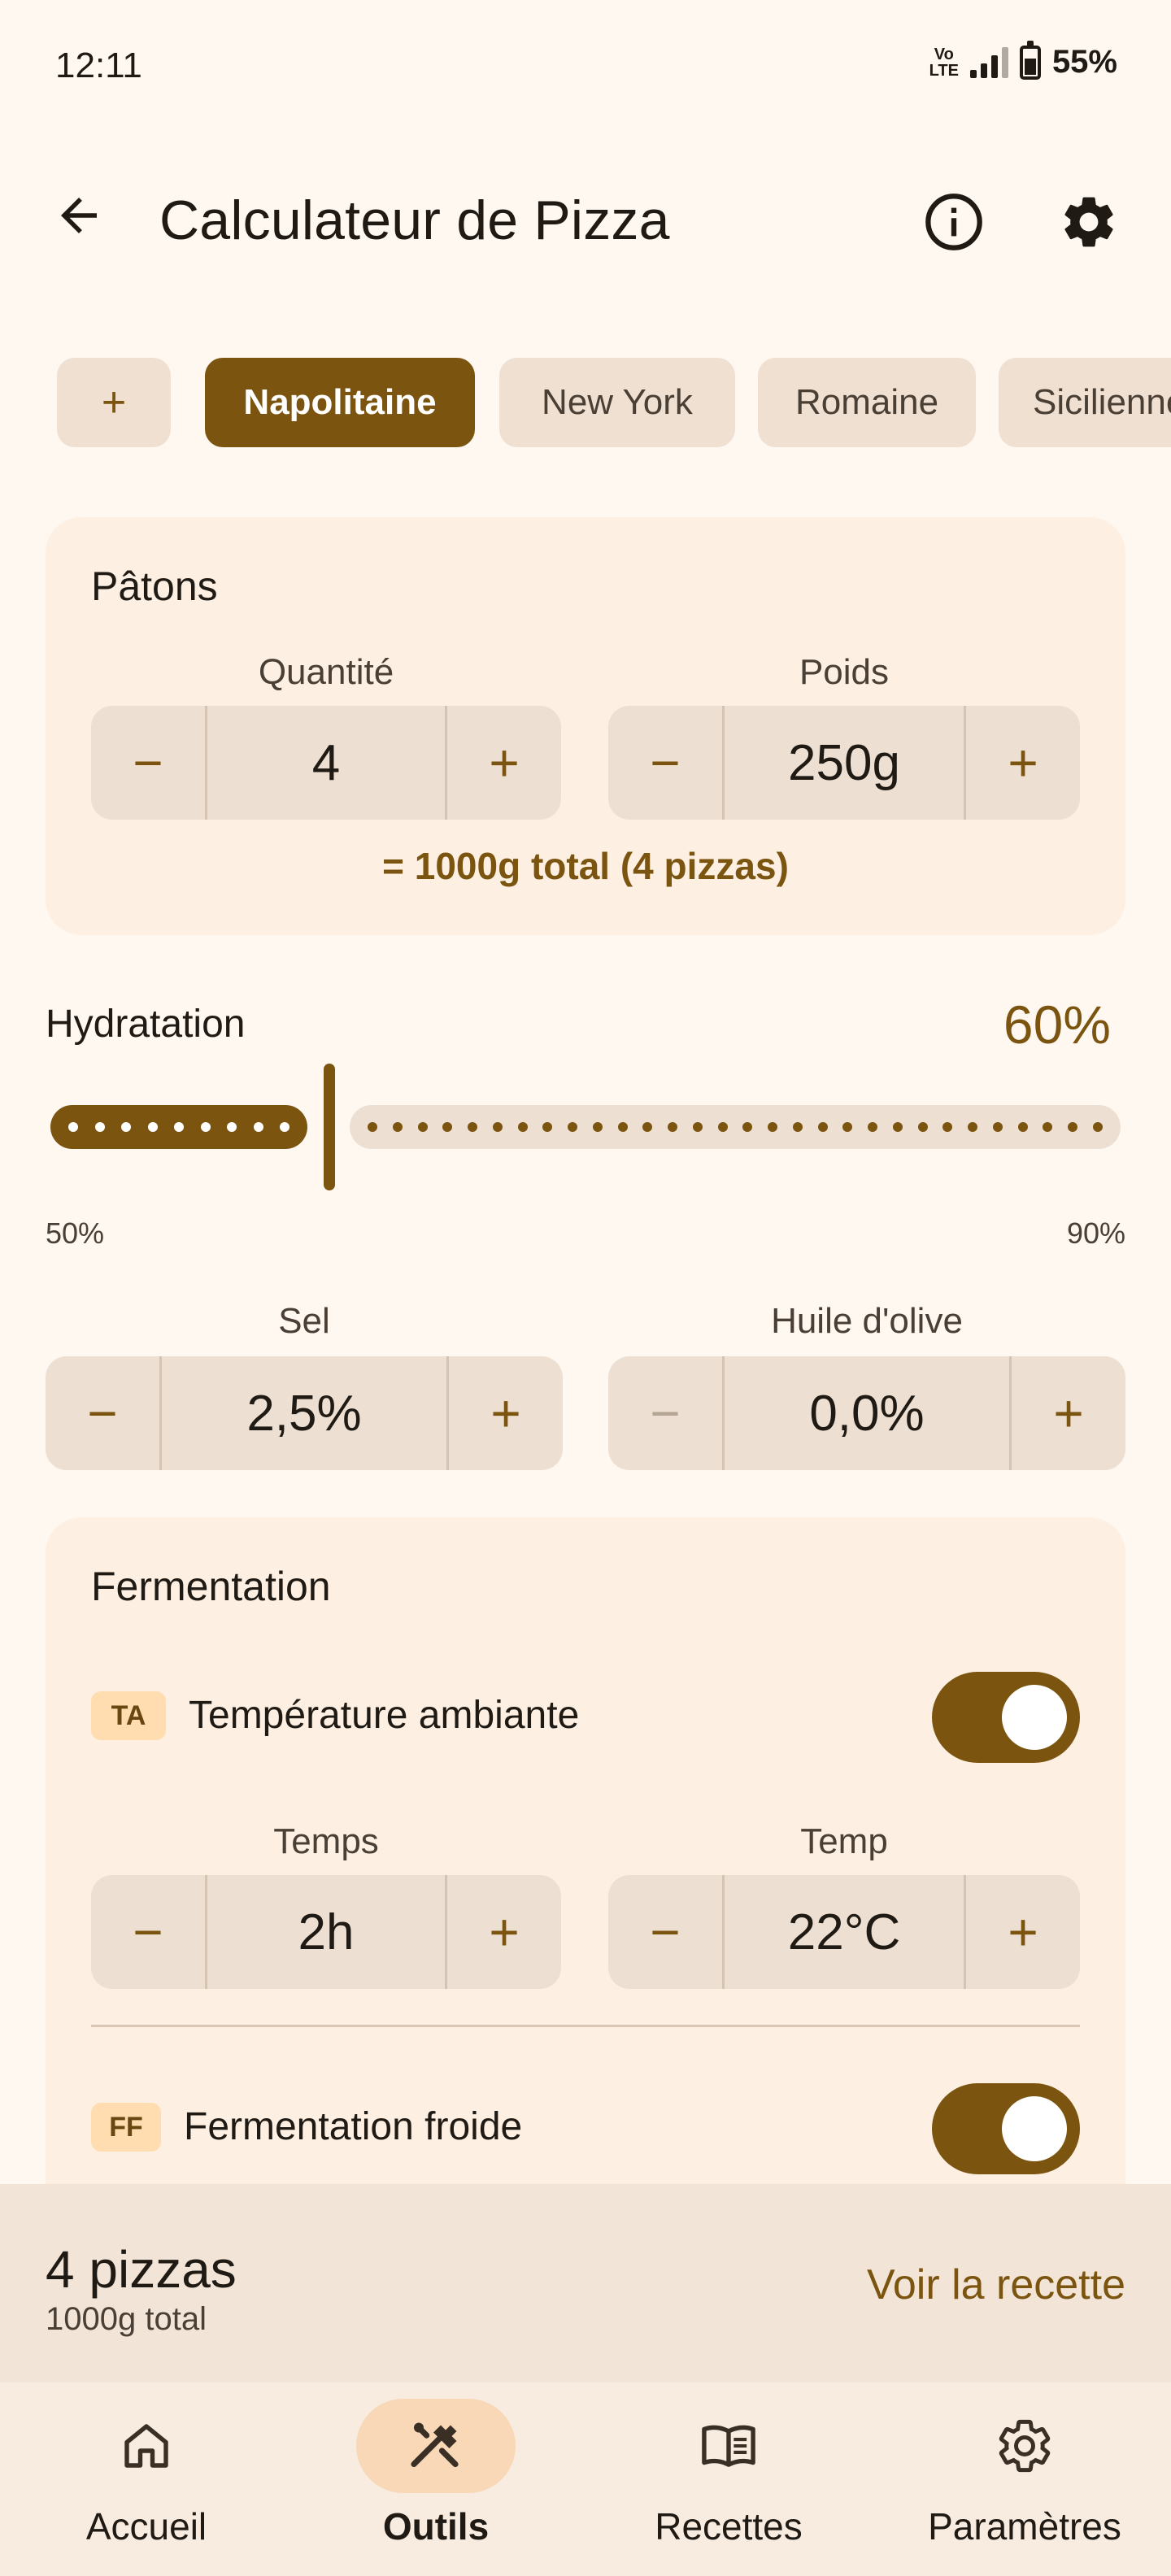 The width and height of the screenshot is (1171, 2576). I want to click on summary-total: 1000g total, so click(127, 2319).